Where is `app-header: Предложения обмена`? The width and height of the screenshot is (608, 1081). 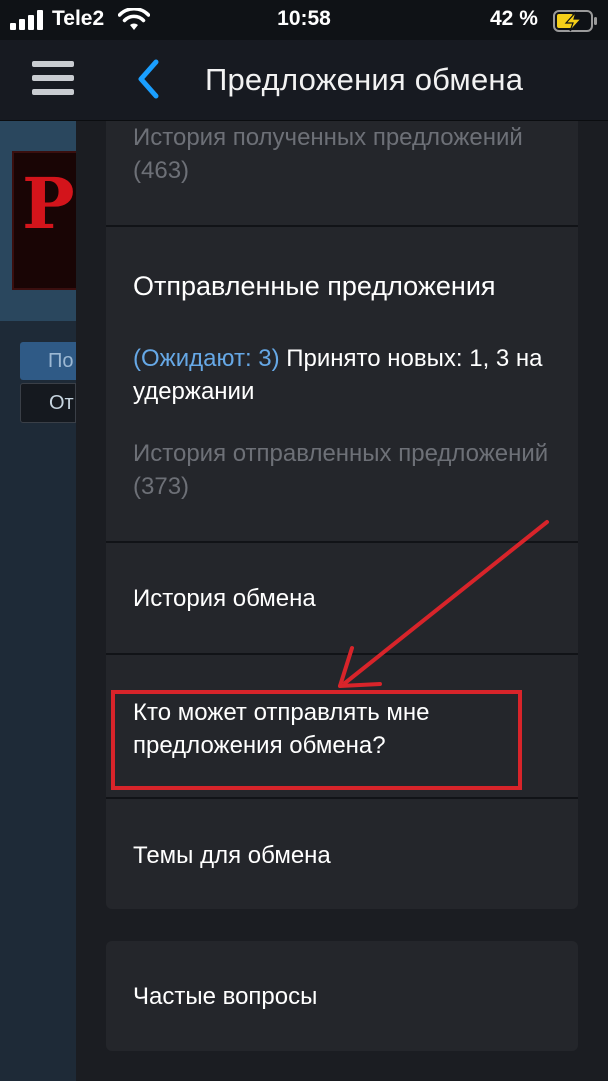 app-header: Предложения обмена is located at coordinates (304, 80).